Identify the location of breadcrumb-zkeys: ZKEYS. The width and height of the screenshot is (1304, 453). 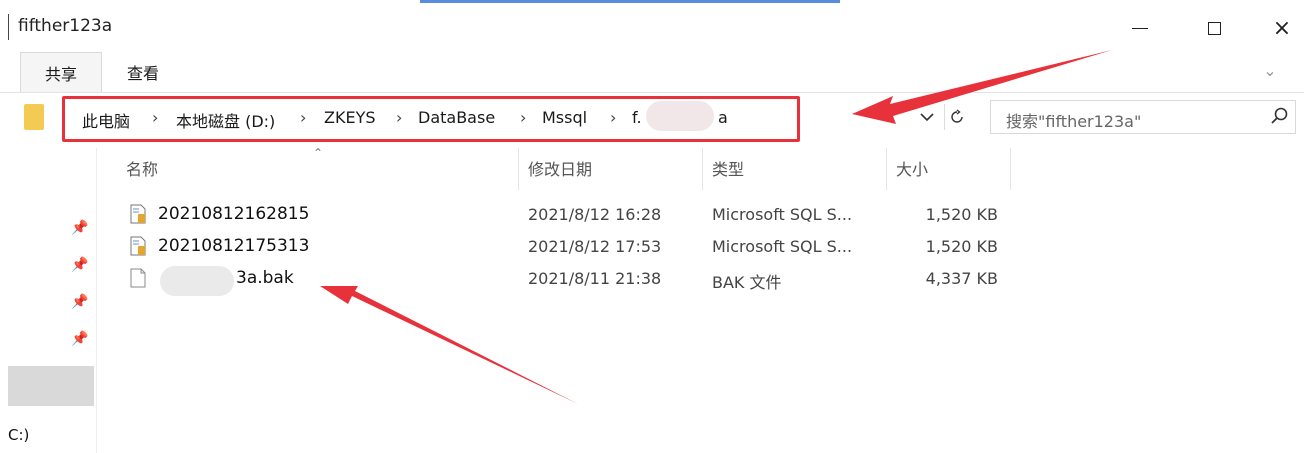
(350, 117).